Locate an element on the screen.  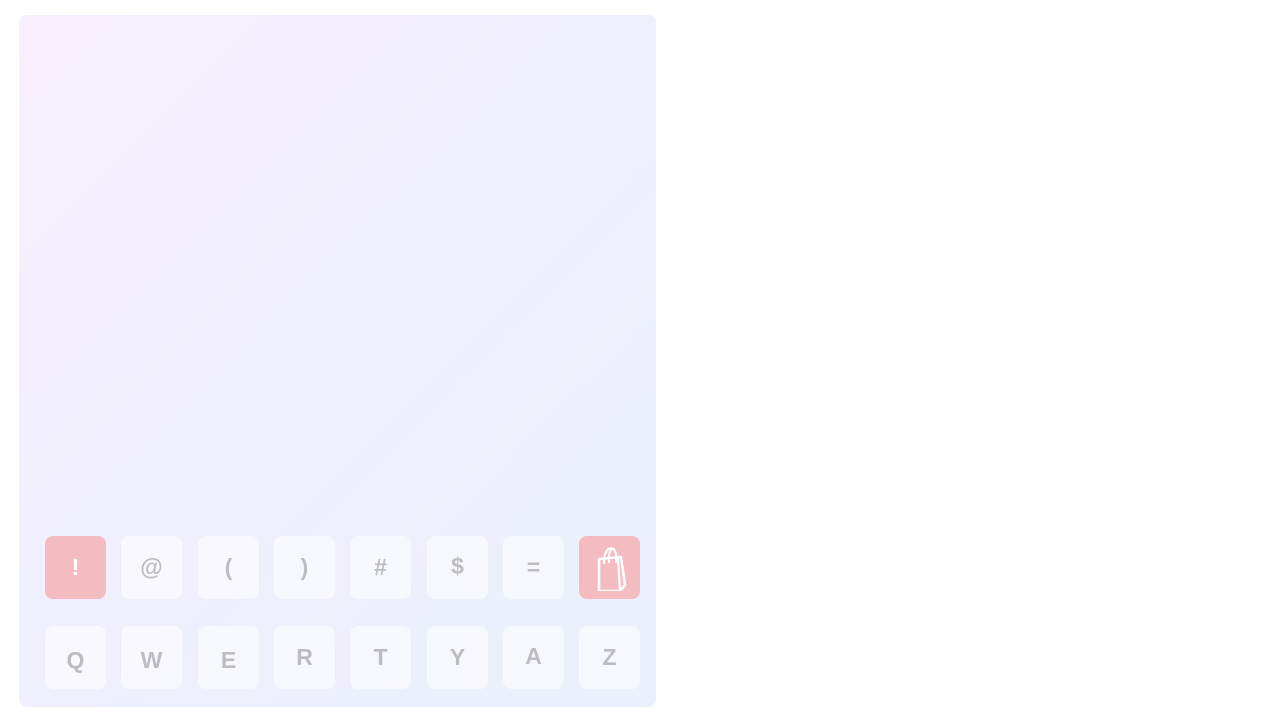
key-w: W is located at coordinates (151, 657).